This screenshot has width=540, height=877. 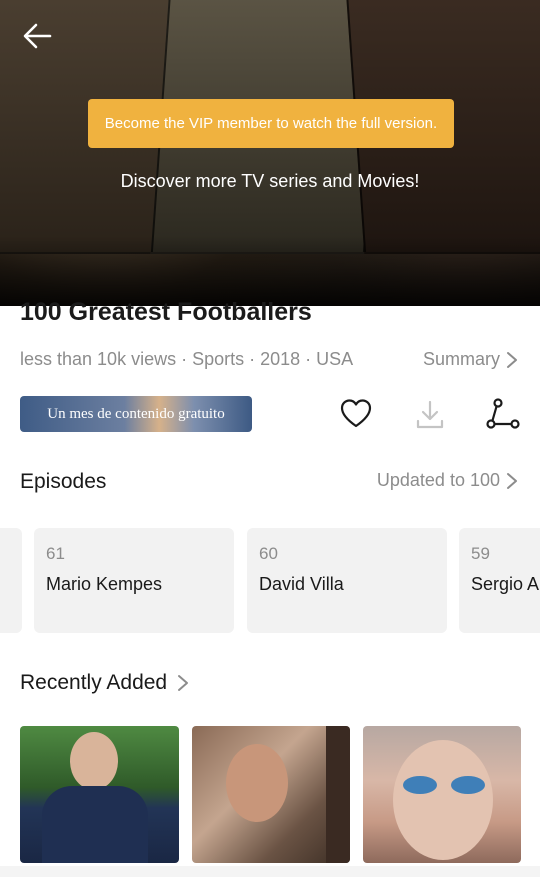 What do you see at coordinates (55, 553) in the screenshot?
I see `episode-number: 61` at bounding box center [55, 553].